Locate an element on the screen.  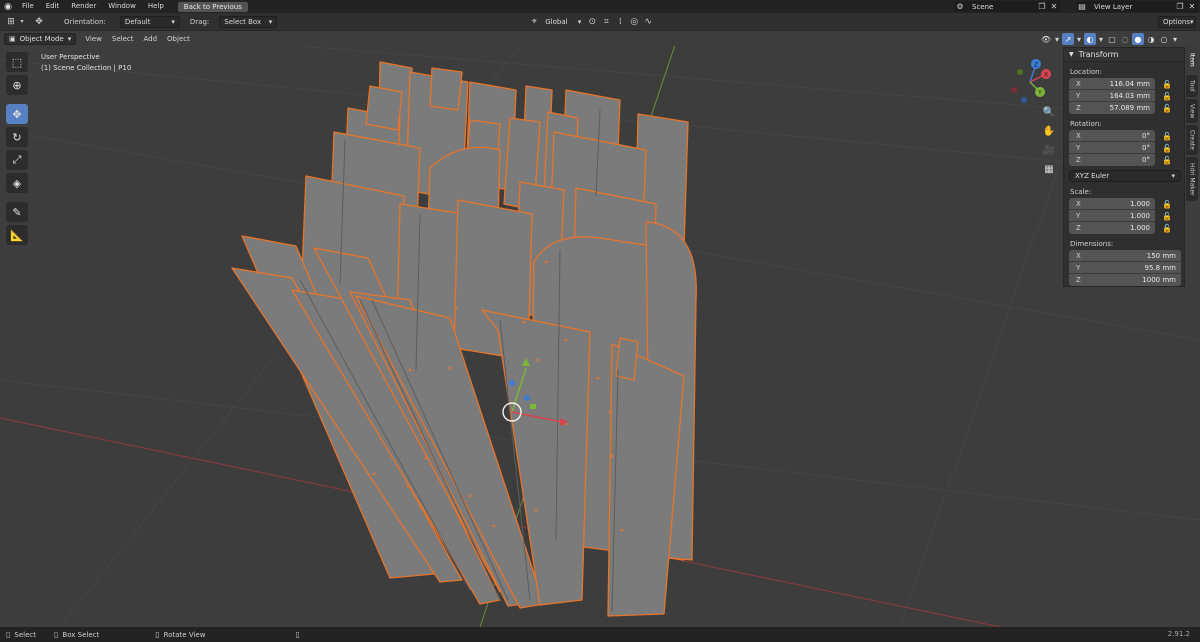
overlay-toggle-icon: ◐ is located at coordinates (1090, 39).